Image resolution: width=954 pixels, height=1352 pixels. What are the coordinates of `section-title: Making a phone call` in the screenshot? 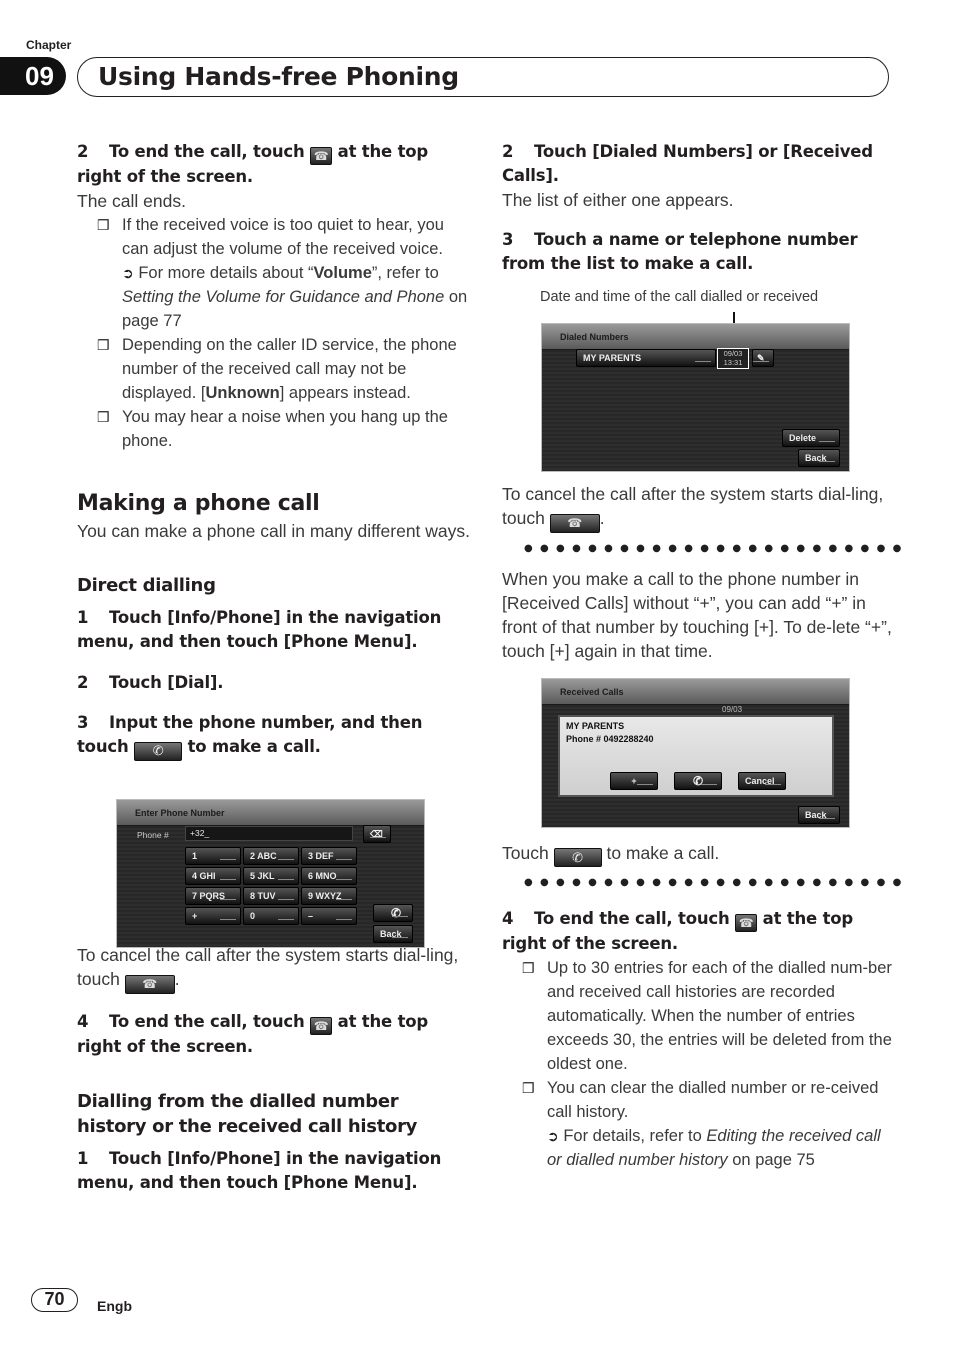 It's located at (198, 503).